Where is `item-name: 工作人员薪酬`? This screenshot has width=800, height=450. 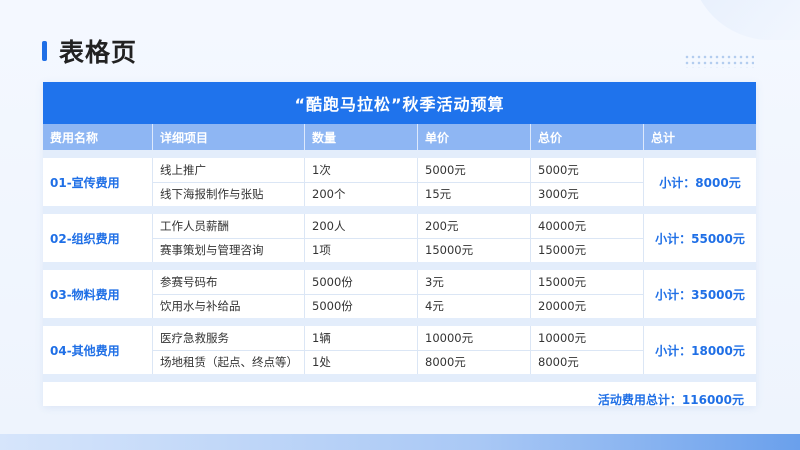 item-name: 工作人员薪酬 is located at coordinates (228, 226).